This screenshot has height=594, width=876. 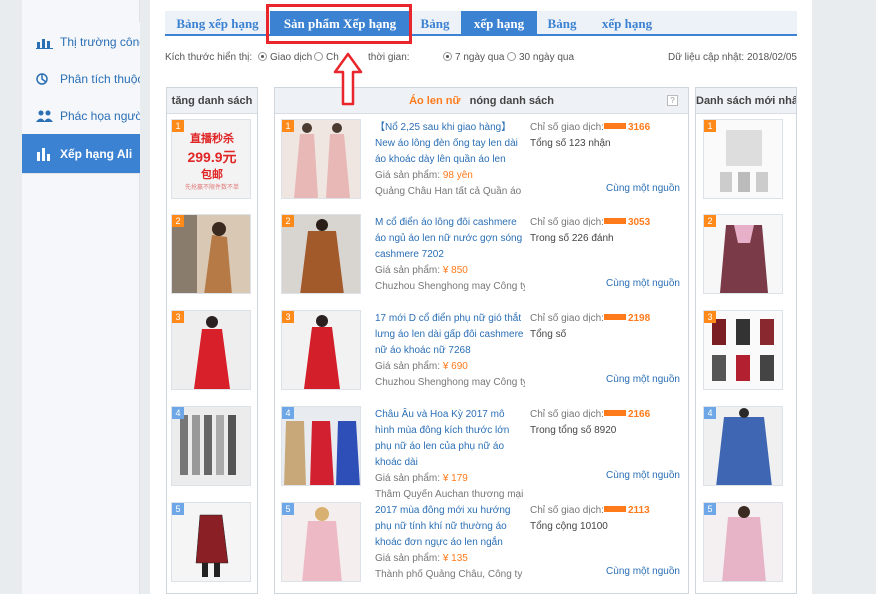 I want to click on time-label: thời gian:, so click(x=389, y=57).